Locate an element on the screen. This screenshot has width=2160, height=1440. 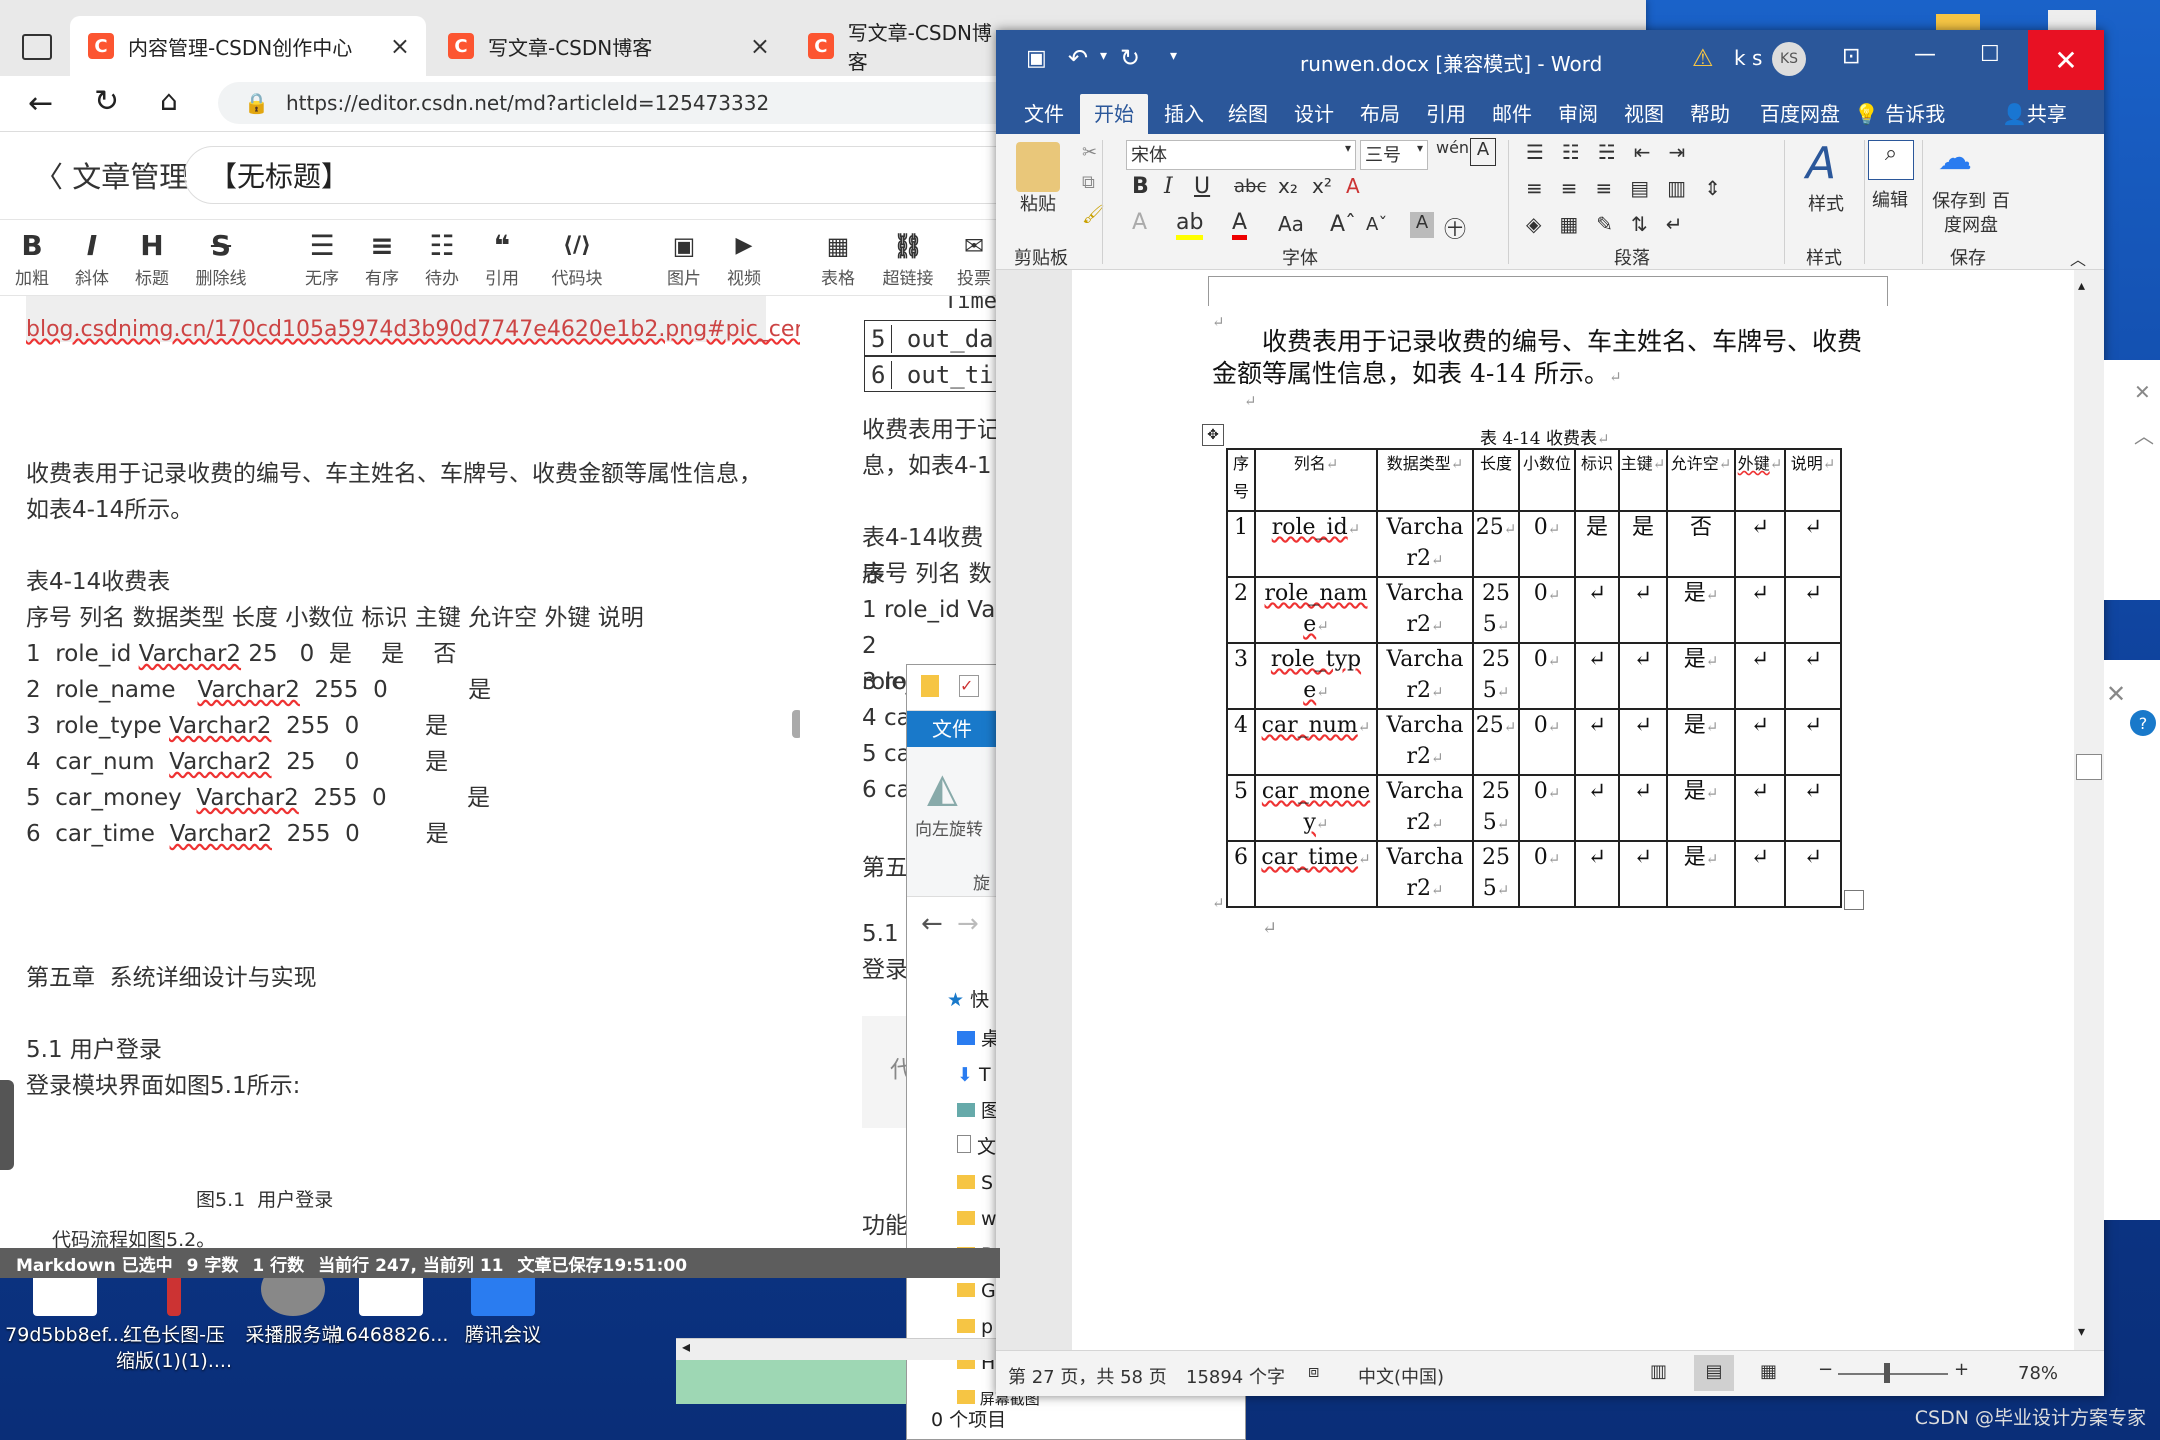
code-block-button: ⟨/⟩ 代码块 is located at coordinates (577, 258).